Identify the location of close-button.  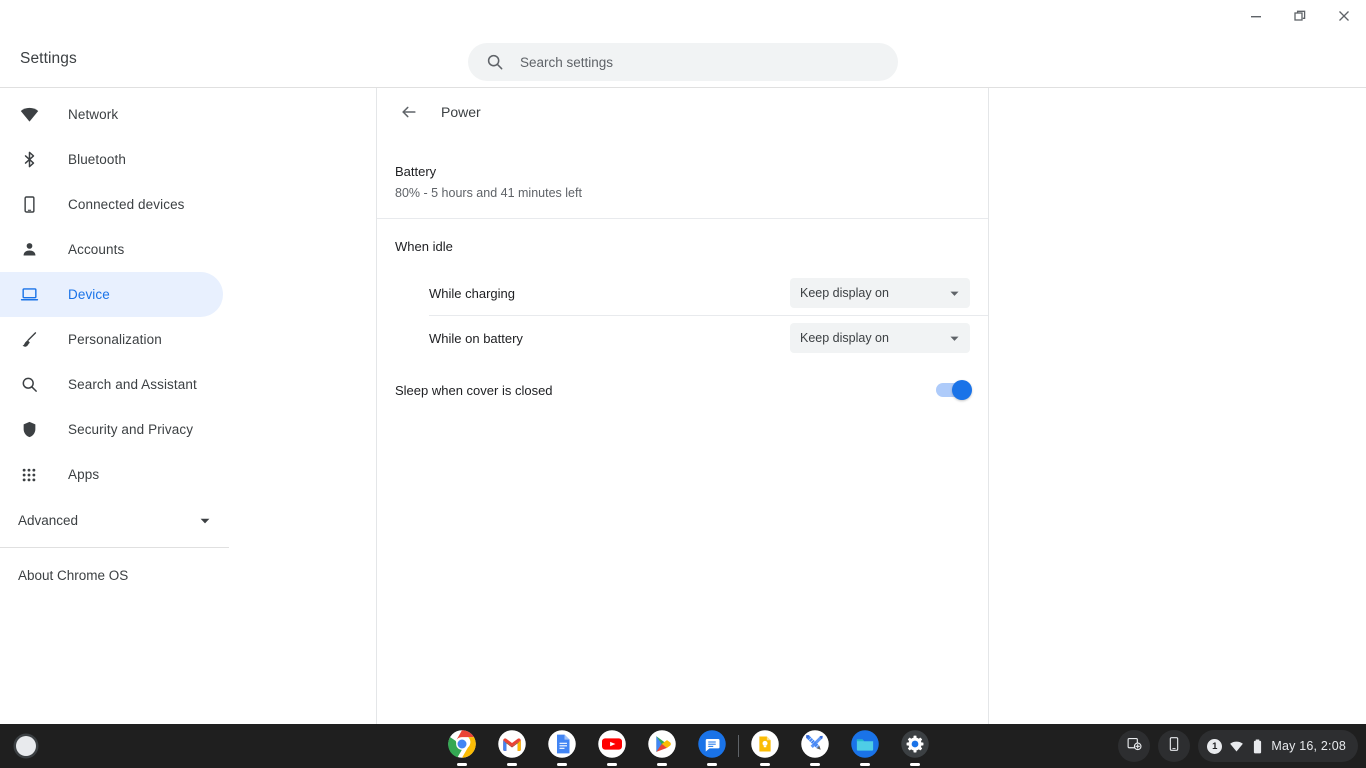
(1344, 16).